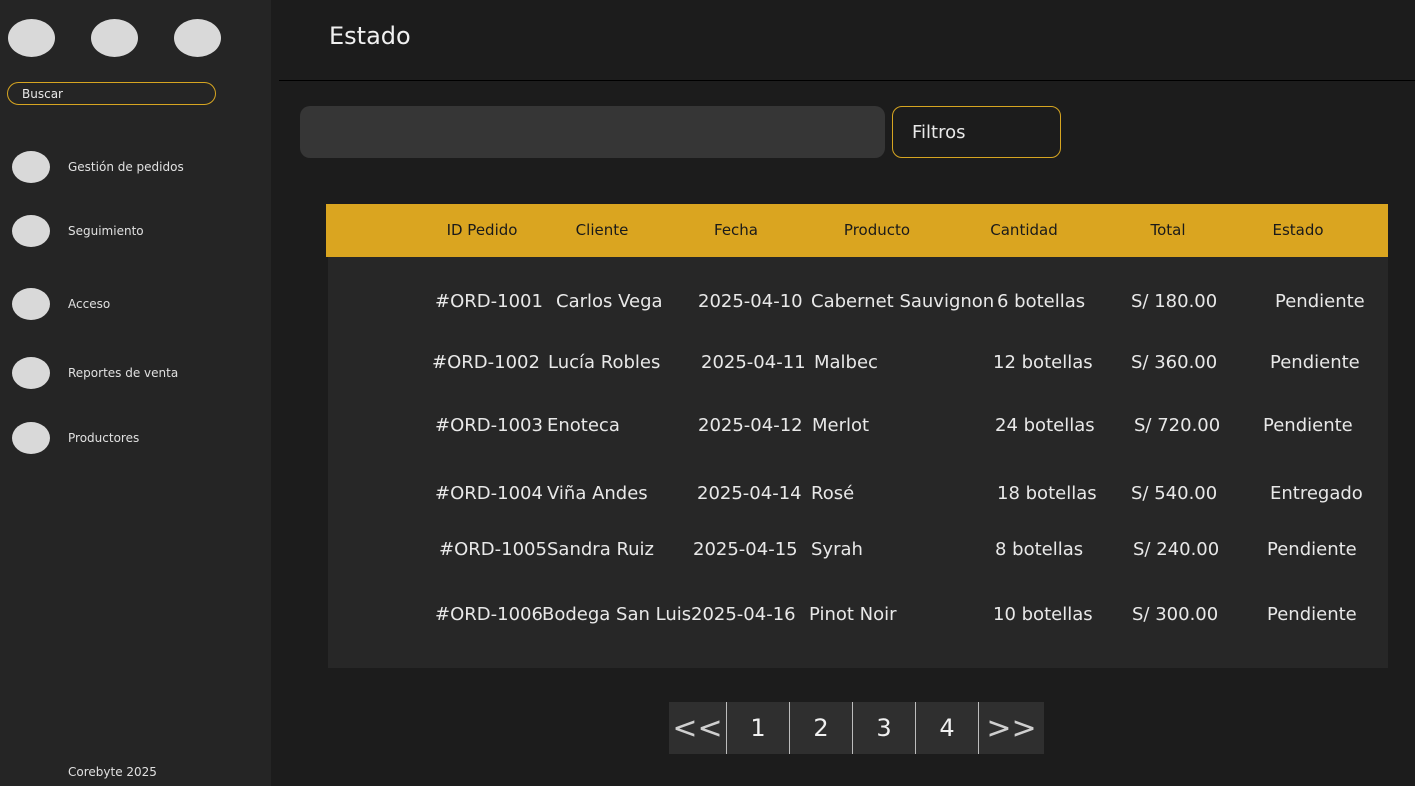  What do you see at coordinates (1167, 230) in the screenshot?
I see `column-header-total: Total` at bounding box center [1167, 230].